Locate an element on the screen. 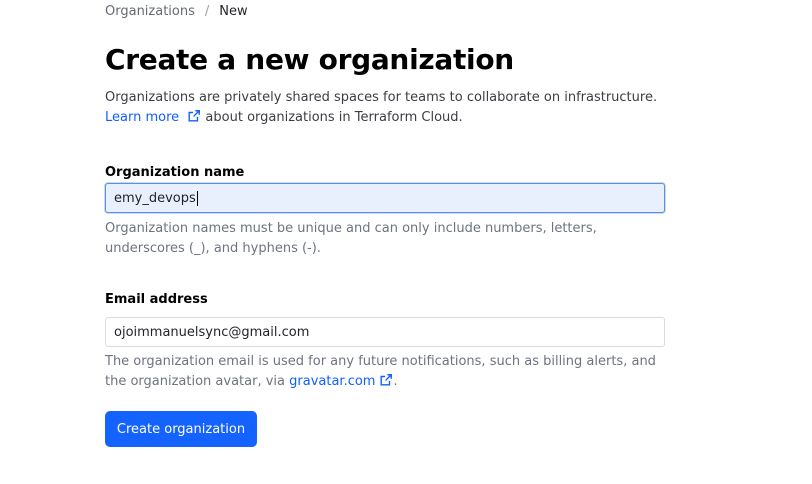 The width and height of the screenshot is (812, 484). breadcrumb-current: New is located at coordinates (233, 11).